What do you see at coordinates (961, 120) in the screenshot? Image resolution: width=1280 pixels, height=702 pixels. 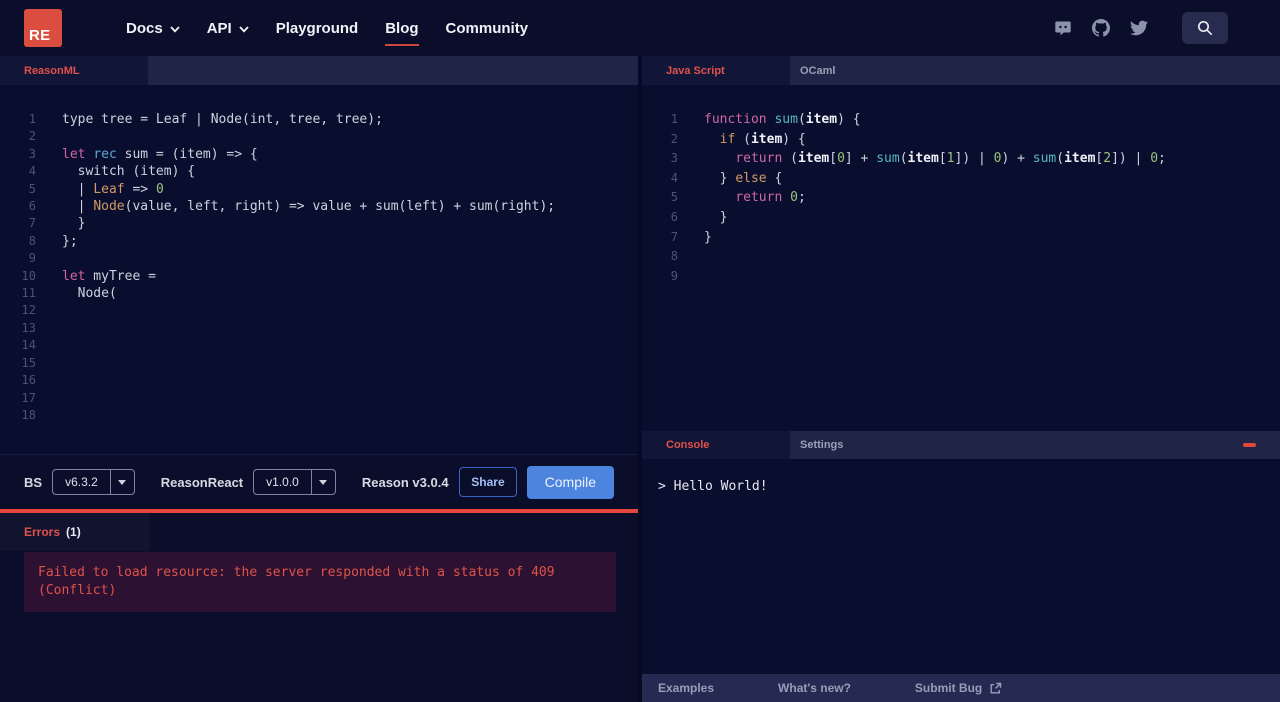 I see `code-line: 1 function sum(item) {` at bounding box center [961, 120].